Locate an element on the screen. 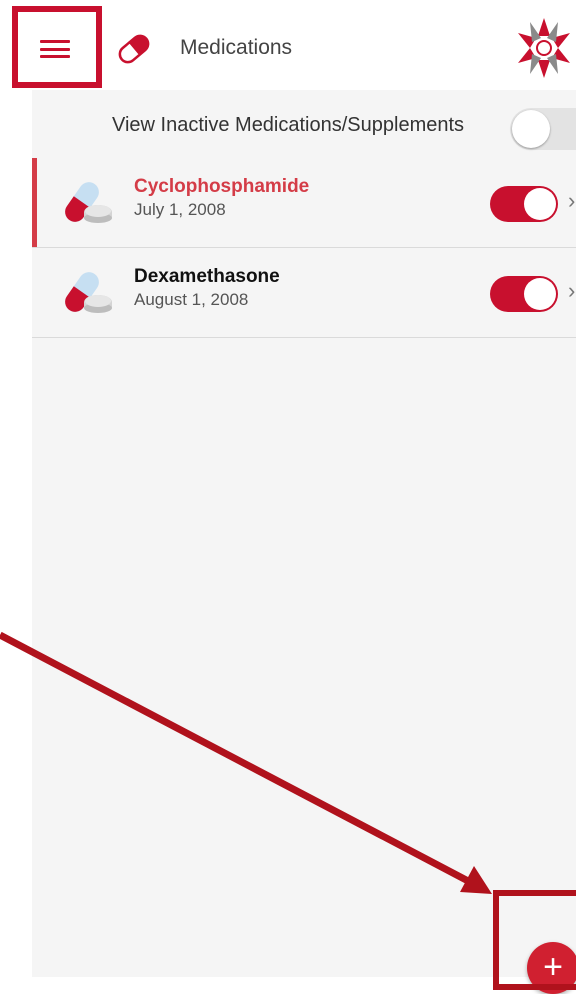  medication-row-dexamethasone: Dexamethasone August 1, 2008 › is located at coordinates (304, 293).